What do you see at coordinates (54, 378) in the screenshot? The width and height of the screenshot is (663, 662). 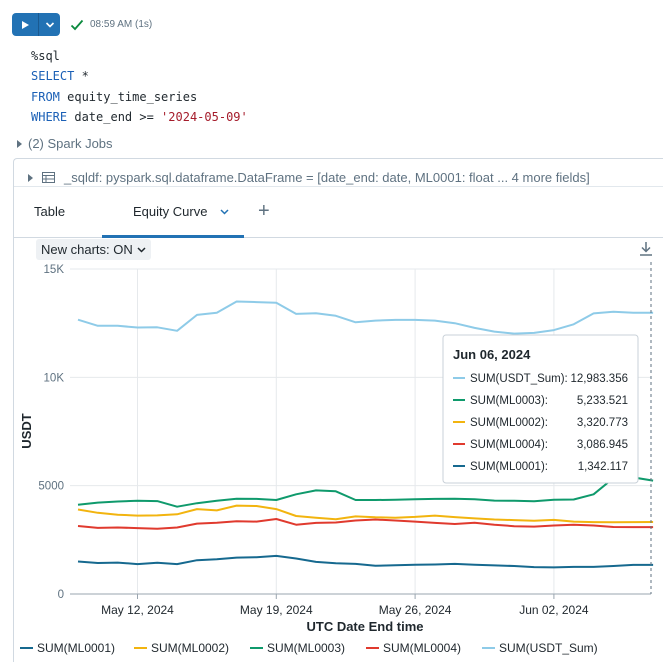 I see `y-tick-label: 10K` at bounding box center [54, 378].